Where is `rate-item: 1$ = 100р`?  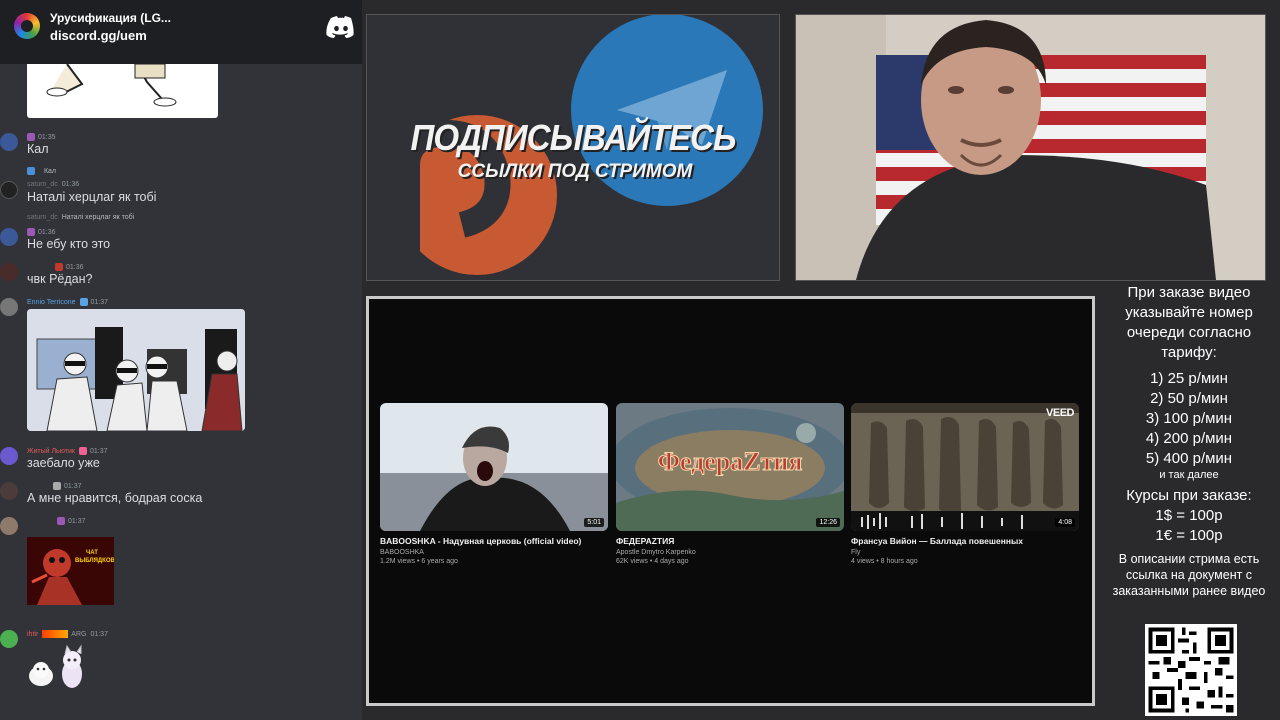 rate-item: 1$ = 100р is located at coordinates (1189, 515).